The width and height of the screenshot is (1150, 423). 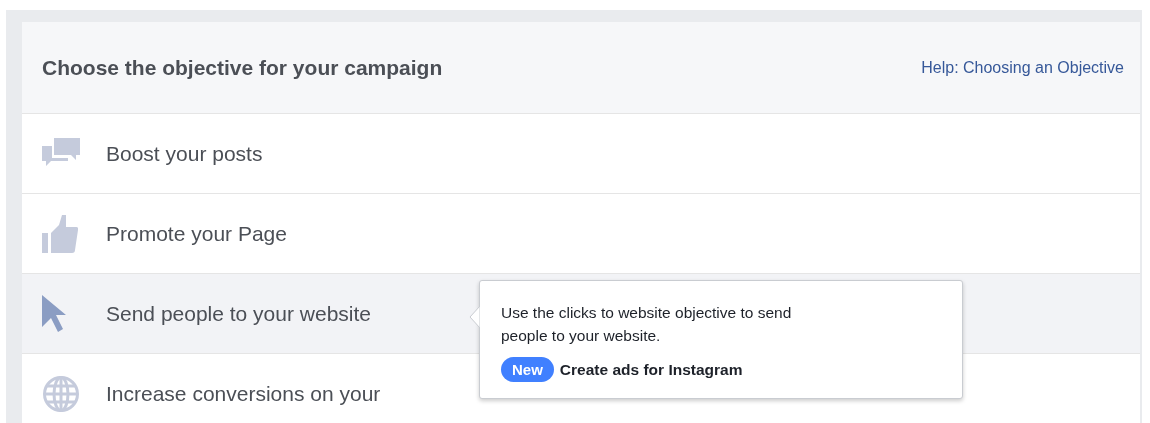 What do you see at coordinates (527, 369) in the screenshot?
I see `new-badge: New` at bounding box center [527, 369].